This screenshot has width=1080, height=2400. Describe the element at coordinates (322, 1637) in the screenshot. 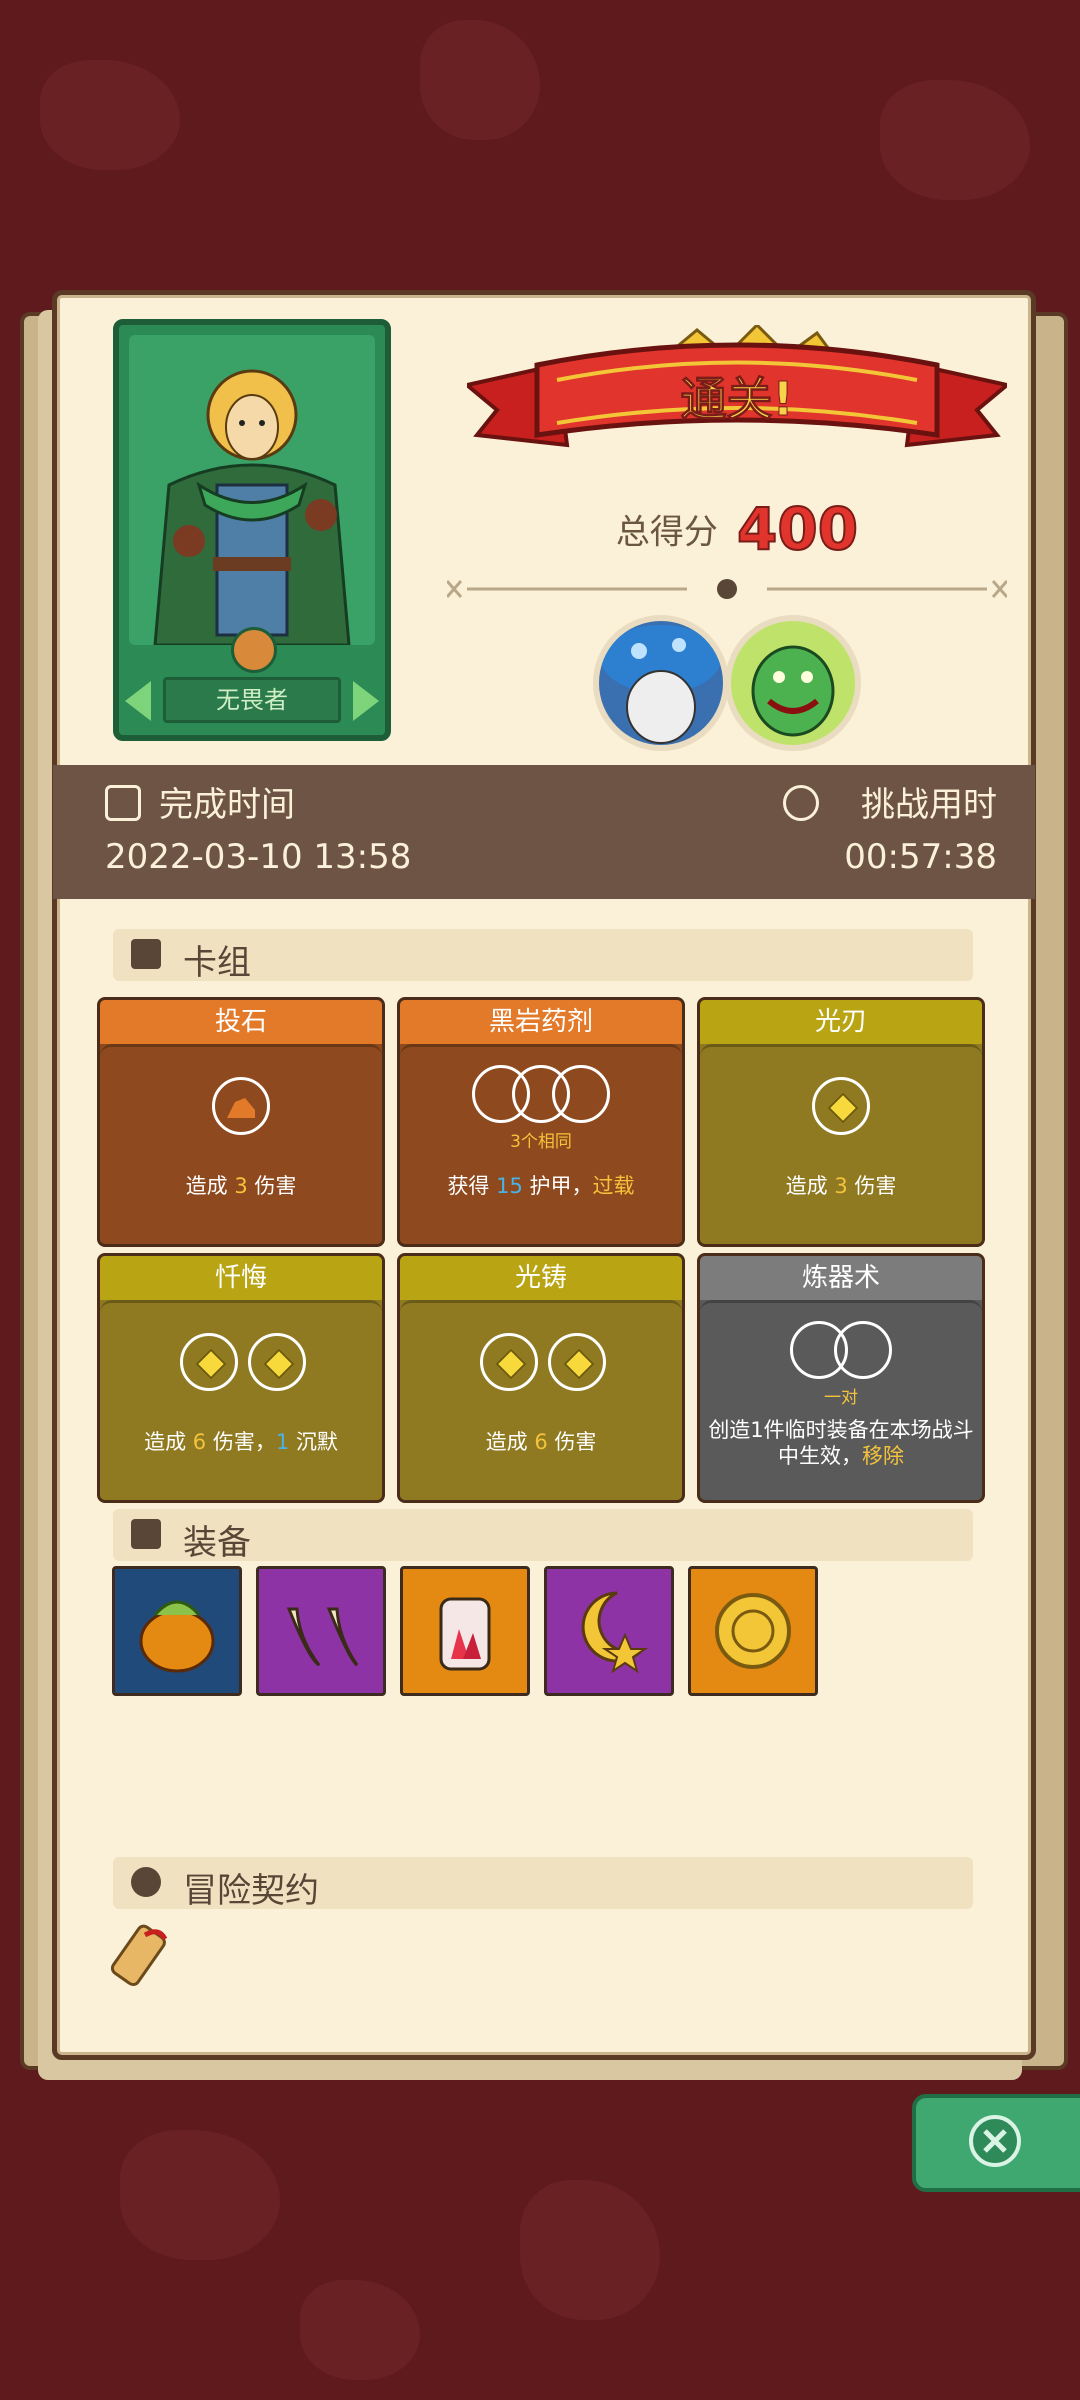

I see `claws-icon` at that location.